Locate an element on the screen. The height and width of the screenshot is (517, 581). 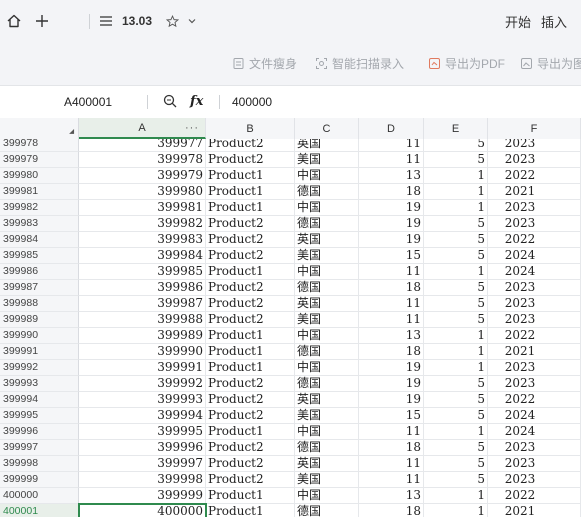
column-header-a: A ··· is located at coordinates (142, 128).